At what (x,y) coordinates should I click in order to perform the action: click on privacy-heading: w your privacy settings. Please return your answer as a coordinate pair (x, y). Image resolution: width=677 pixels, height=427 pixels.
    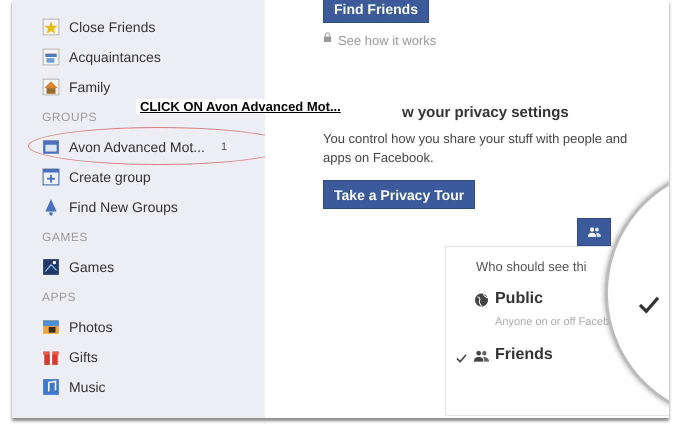
    Looking at the image, I should click on (486, 112).